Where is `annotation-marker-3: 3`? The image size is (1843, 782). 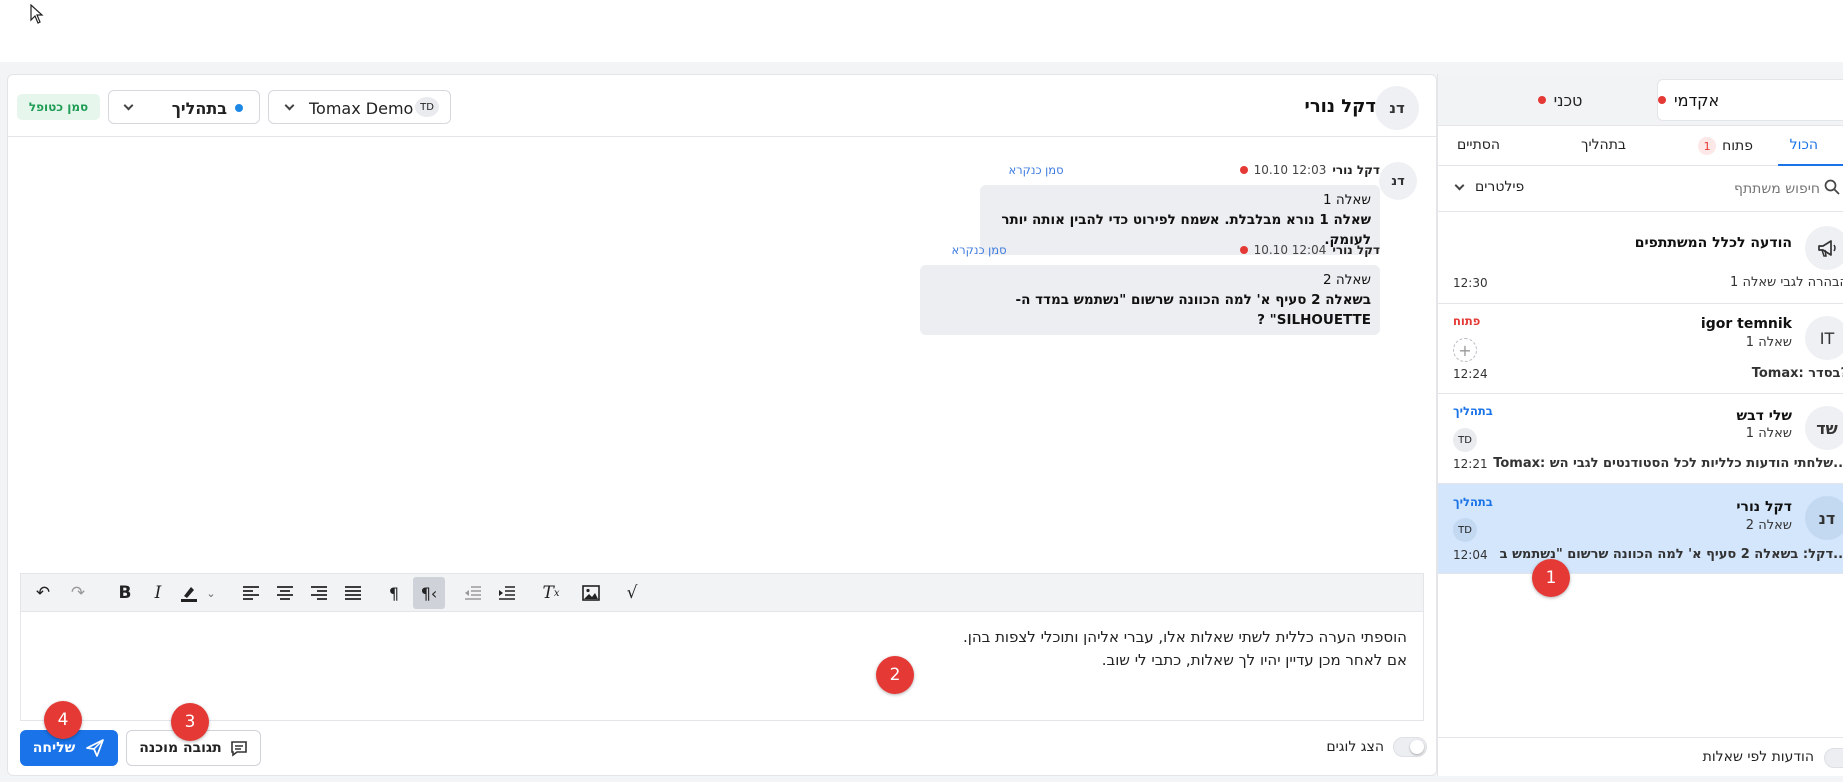
annotation-marker-3: 3 is located at coordinates (190, 722).